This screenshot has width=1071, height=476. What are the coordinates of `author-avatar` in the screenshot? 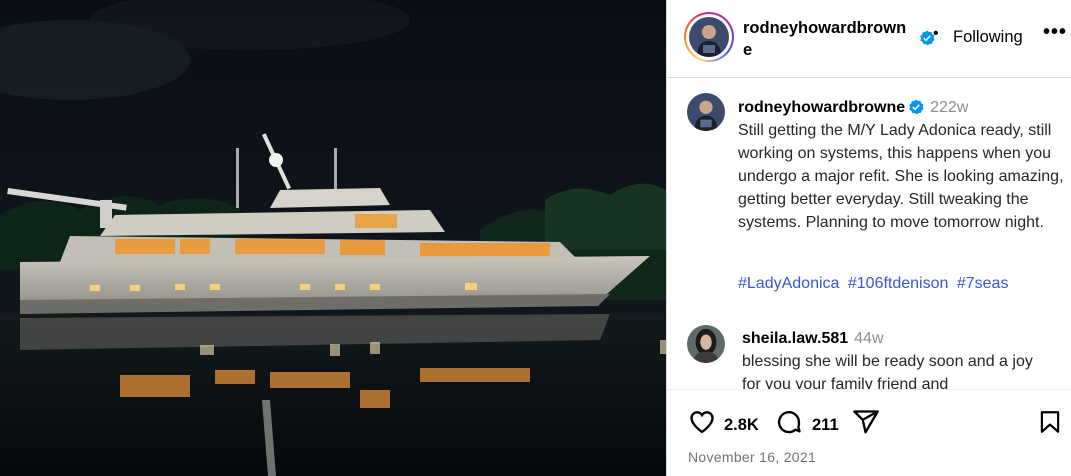 It's located at (709, 37).